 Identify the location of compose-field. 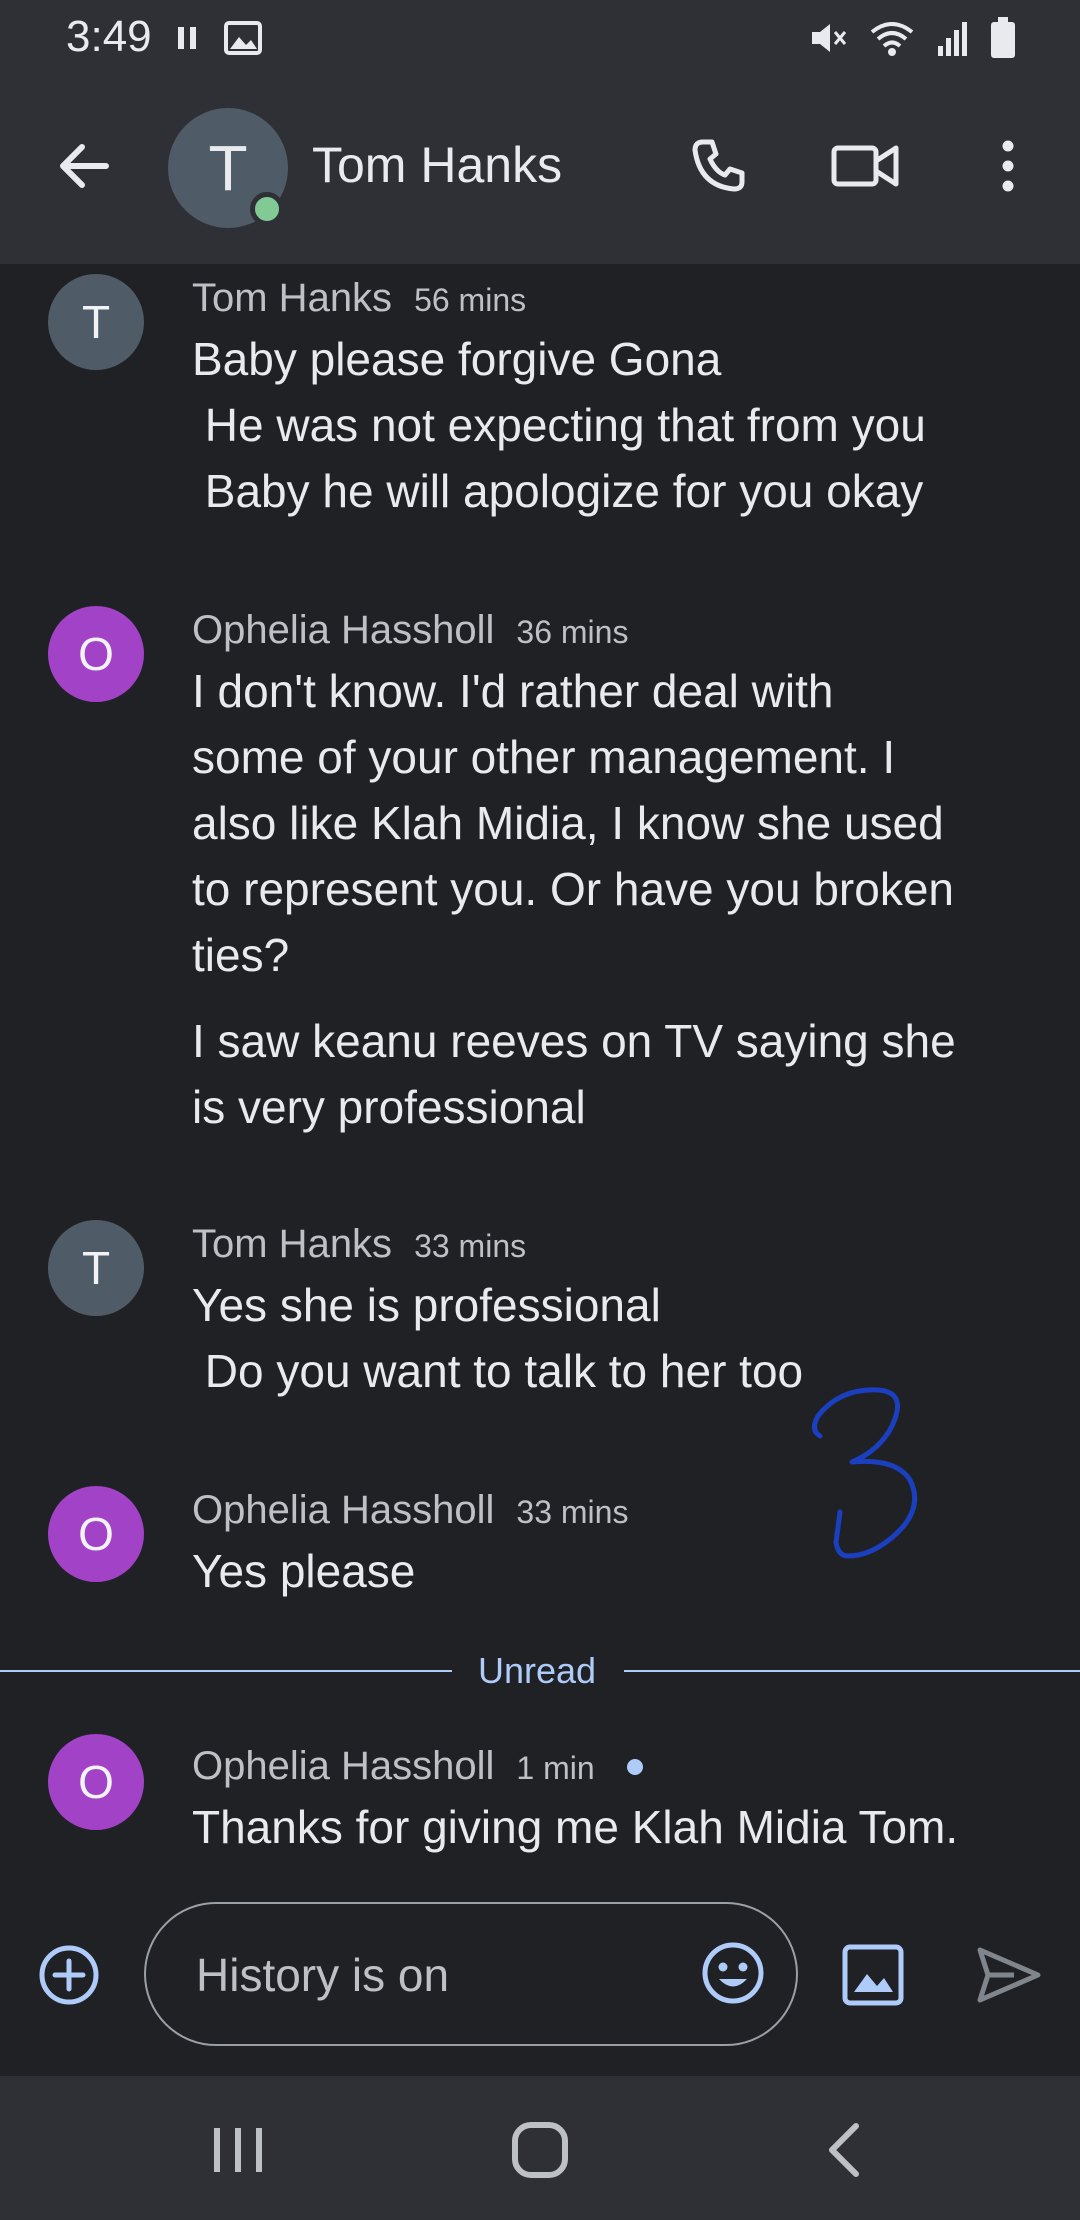
(471, 1974).